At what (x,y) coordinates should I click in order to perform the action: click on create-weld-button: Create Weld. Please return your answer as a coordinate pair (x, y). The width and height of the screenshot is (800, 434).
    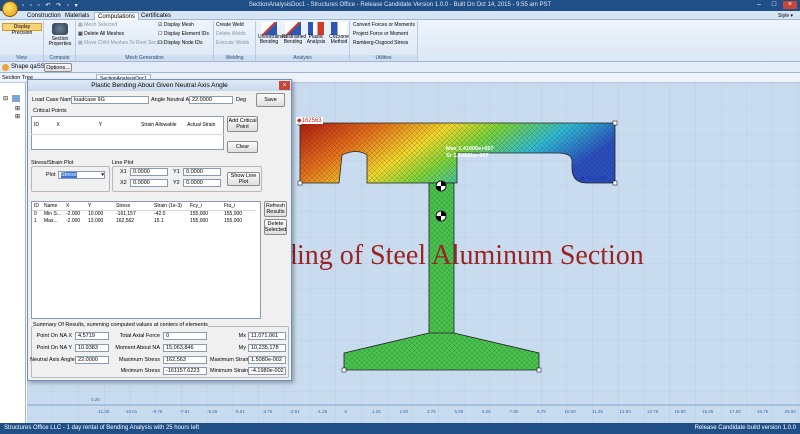
    Looking at the image, I should click on (230, 25).